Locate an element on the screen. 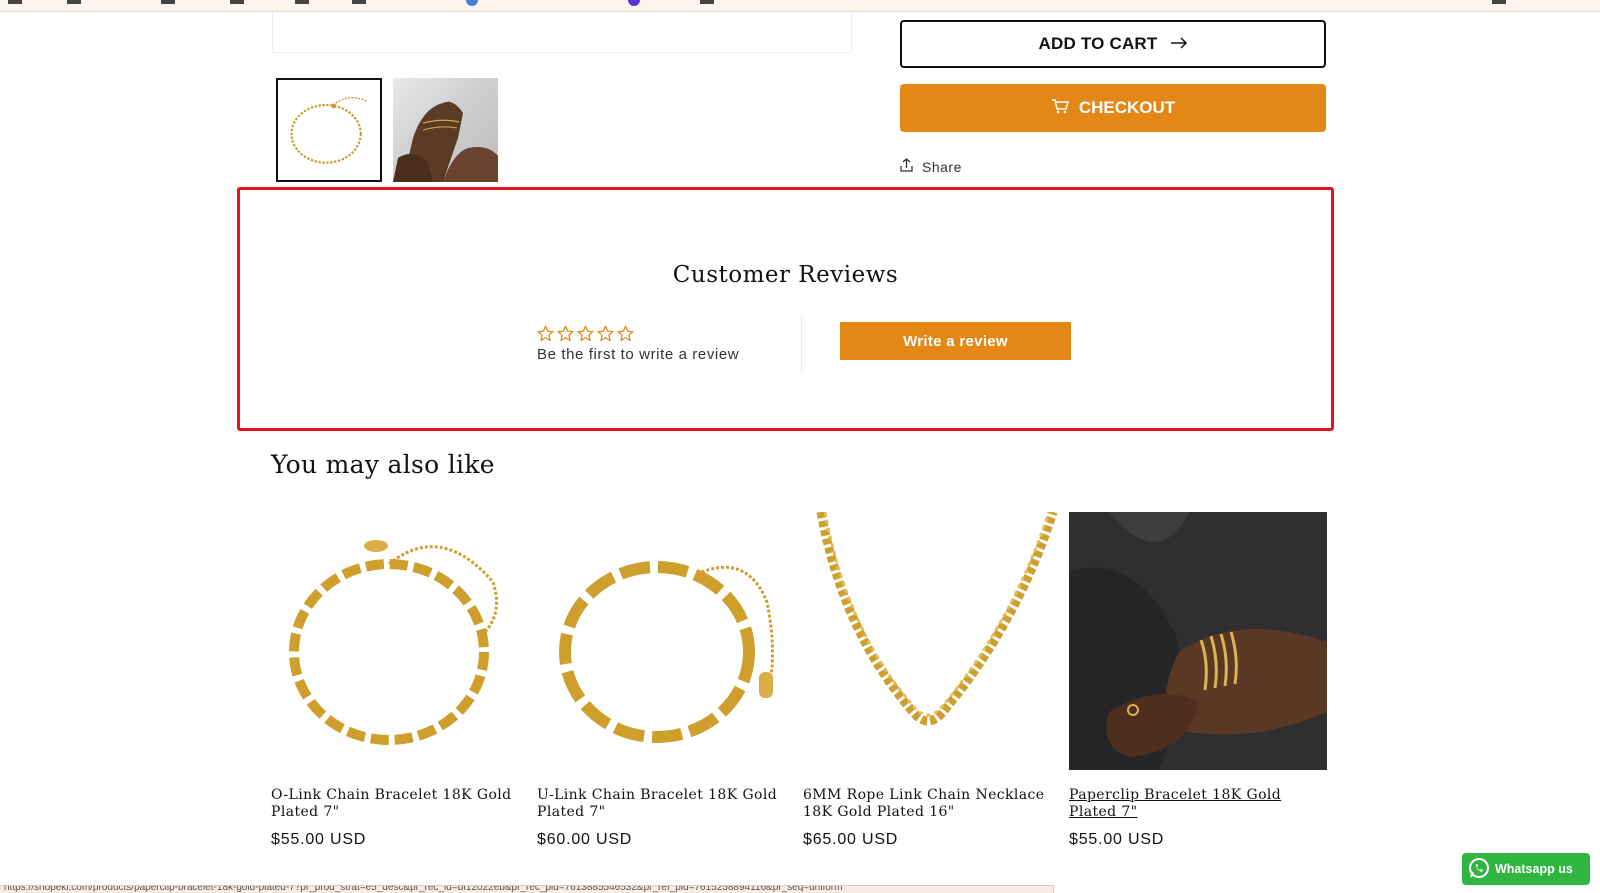  checkout-button: CHECKOUT is located at coordinates (1113, 108).